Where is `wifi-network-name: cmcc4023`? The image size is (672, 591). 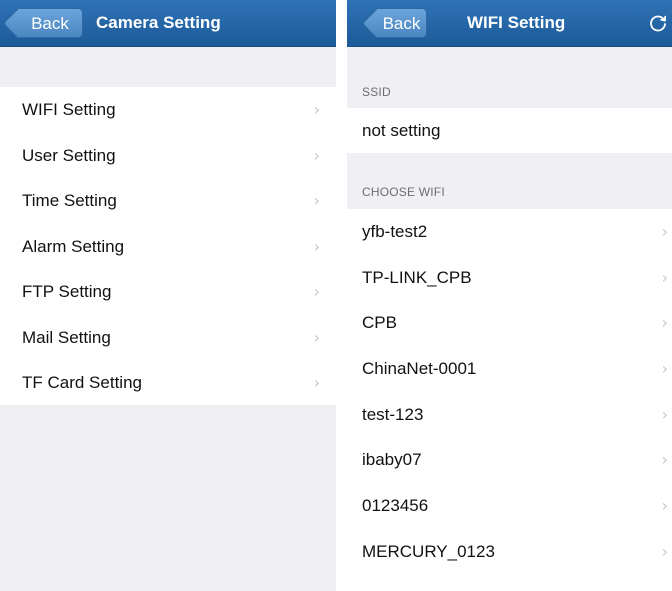
wifi-network-name: cmcc4023 is located at coordinates (400, 589).